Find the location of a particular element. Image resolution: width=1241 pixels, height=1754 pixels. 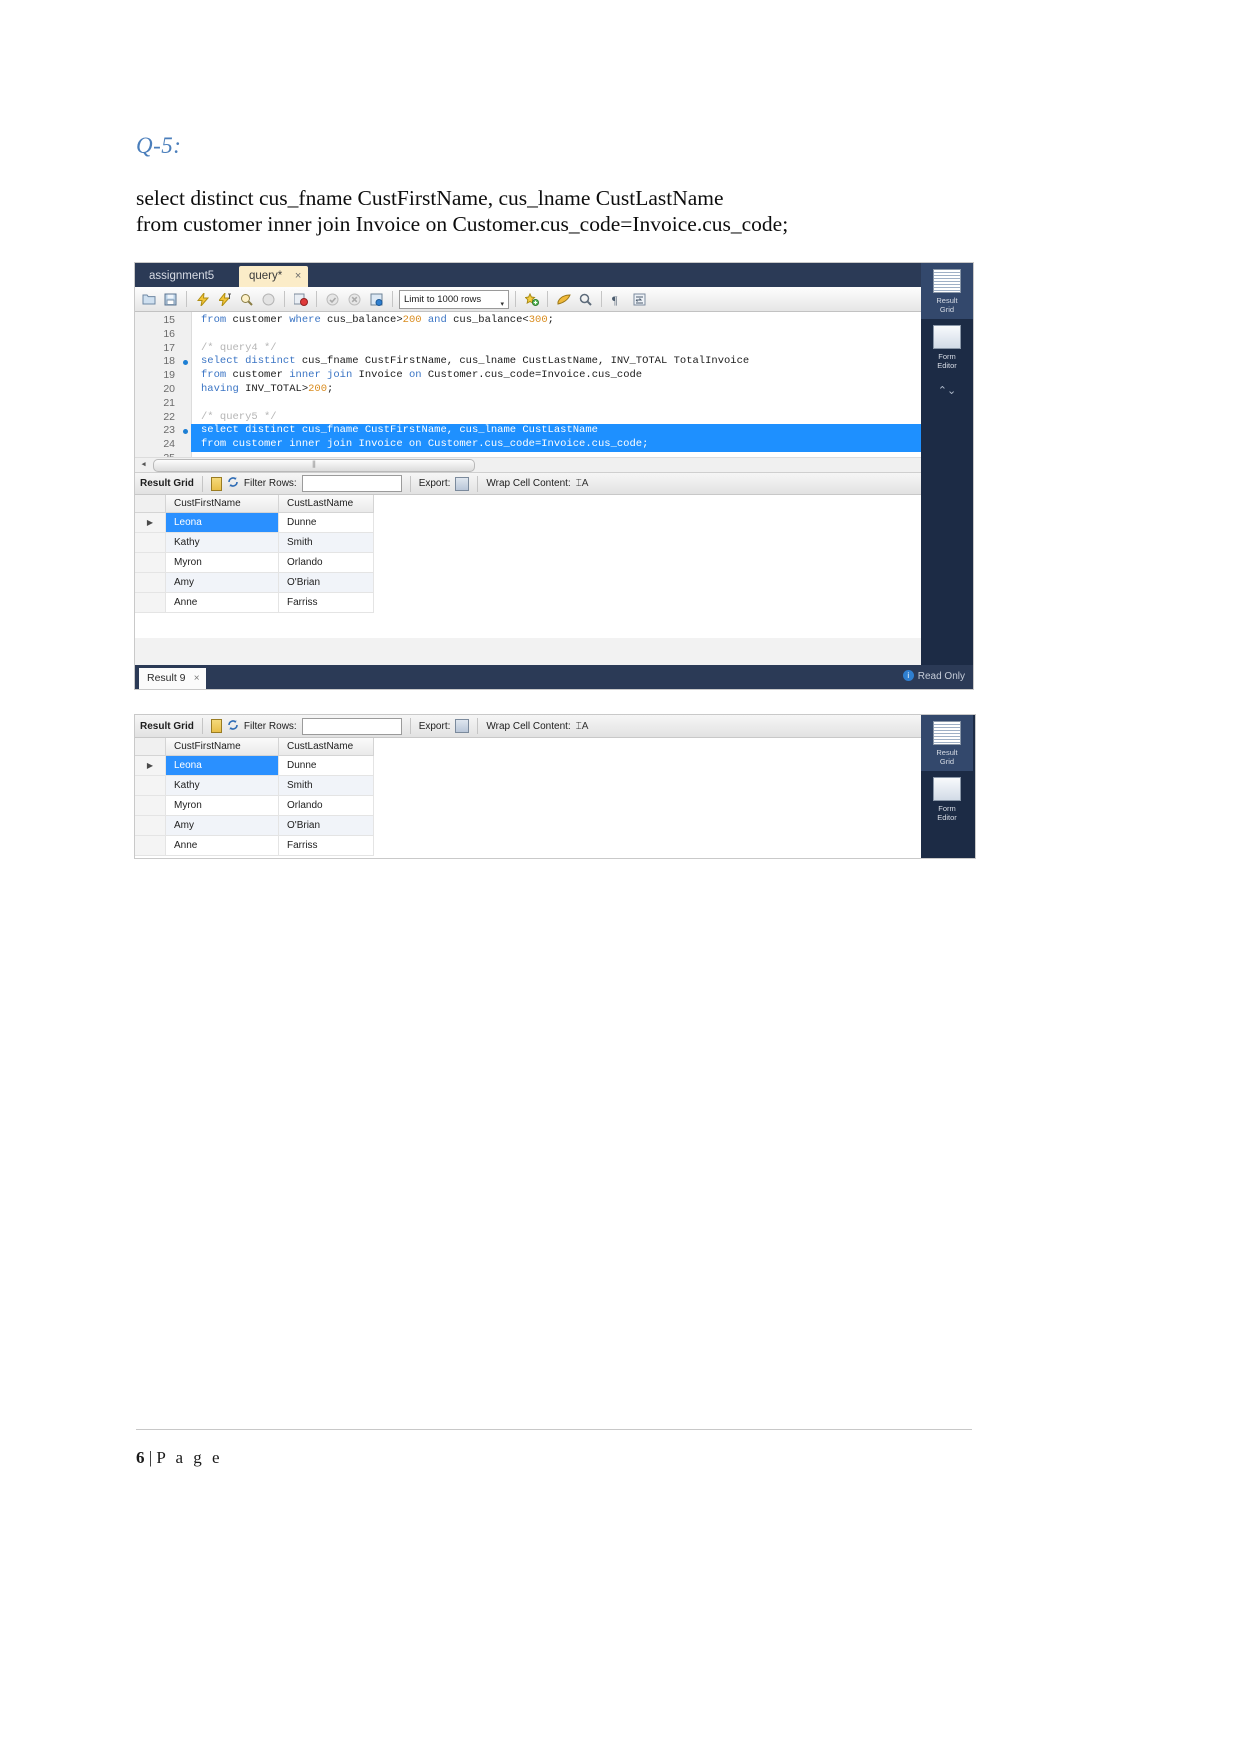

tab-assignment5: assignment5 is located at coordinates (181, 276).